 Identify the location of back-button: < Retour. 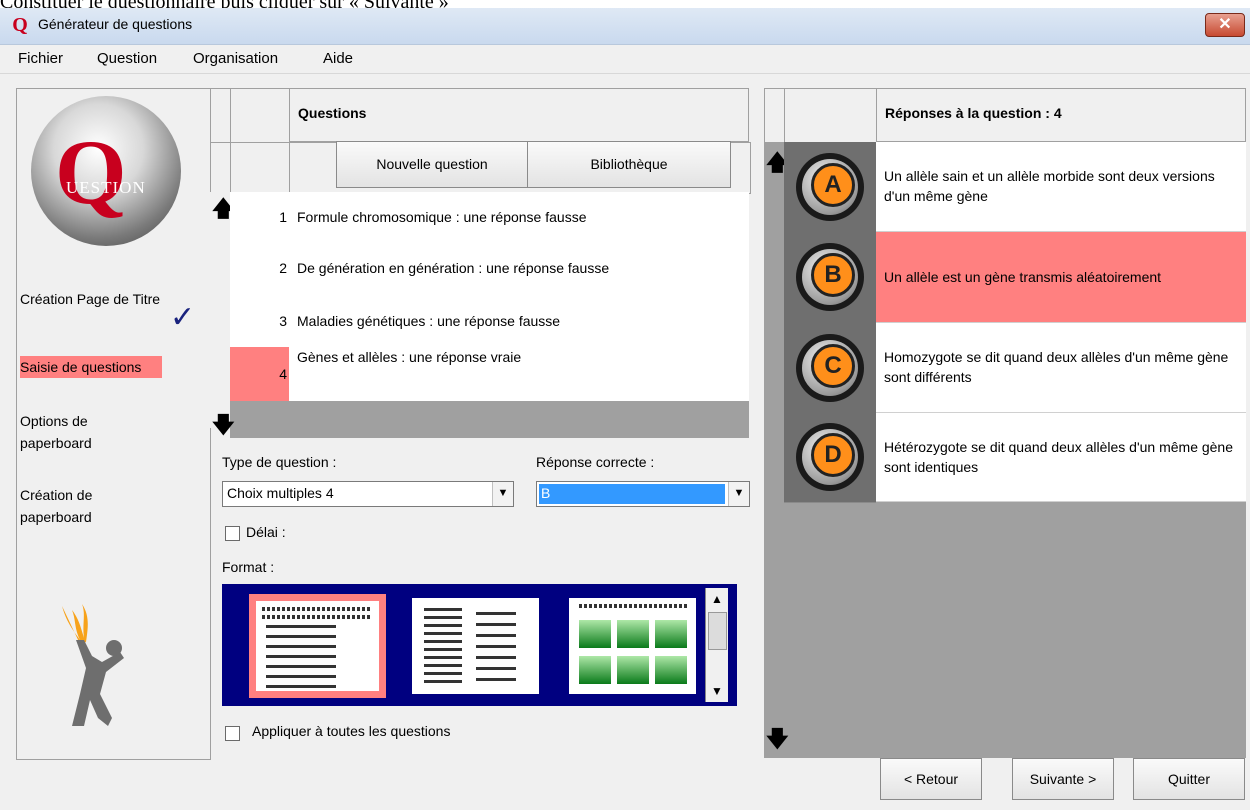
(931, 779).